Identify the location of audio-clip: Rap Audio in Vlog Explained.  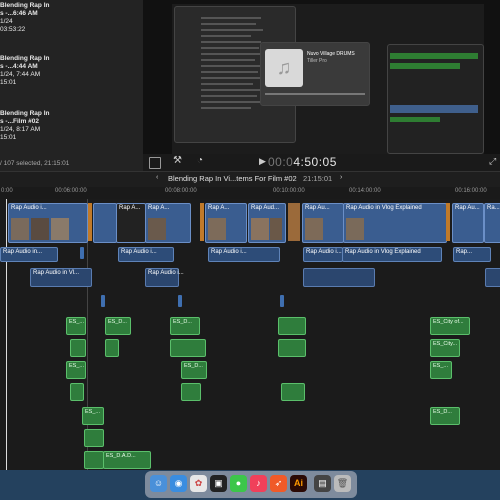
(392, 254).